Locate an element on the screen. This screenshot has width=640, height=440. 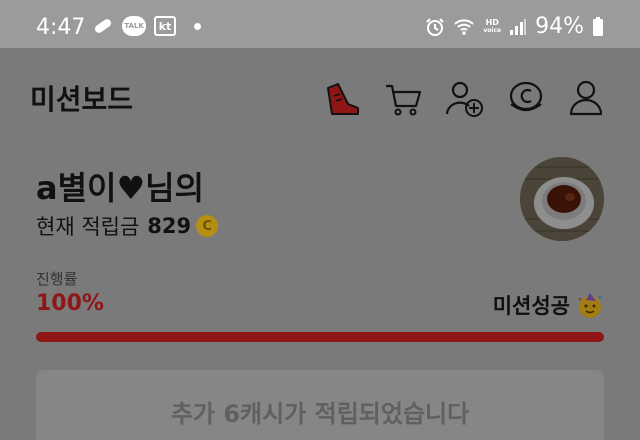
points-label: 현재 적립금 is located at coordinates (88, 227).